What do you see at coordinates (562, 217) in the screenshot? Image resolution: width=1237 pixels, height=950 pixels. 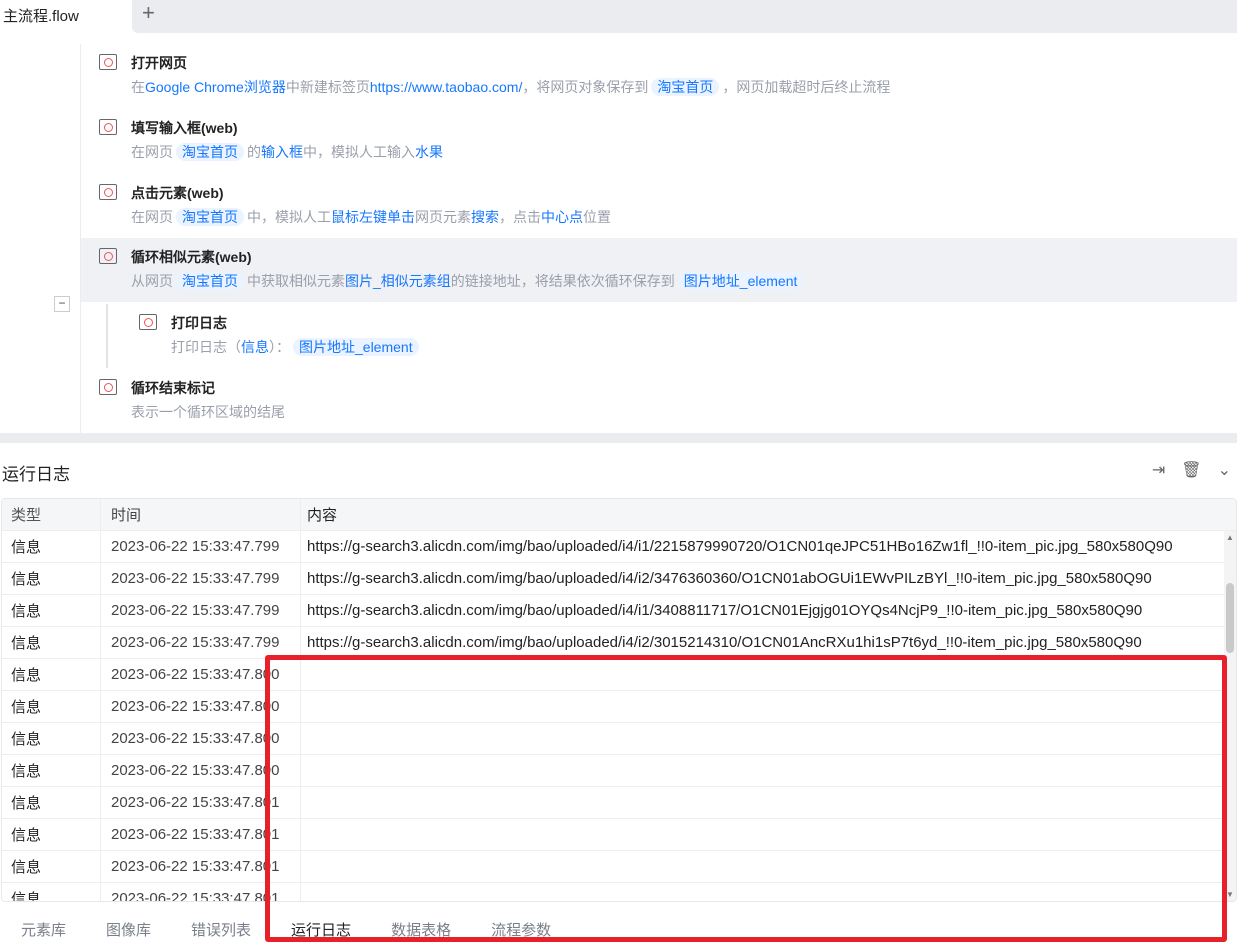 I see `desc-fragment: 中心点` at bounding box center [562, 217].